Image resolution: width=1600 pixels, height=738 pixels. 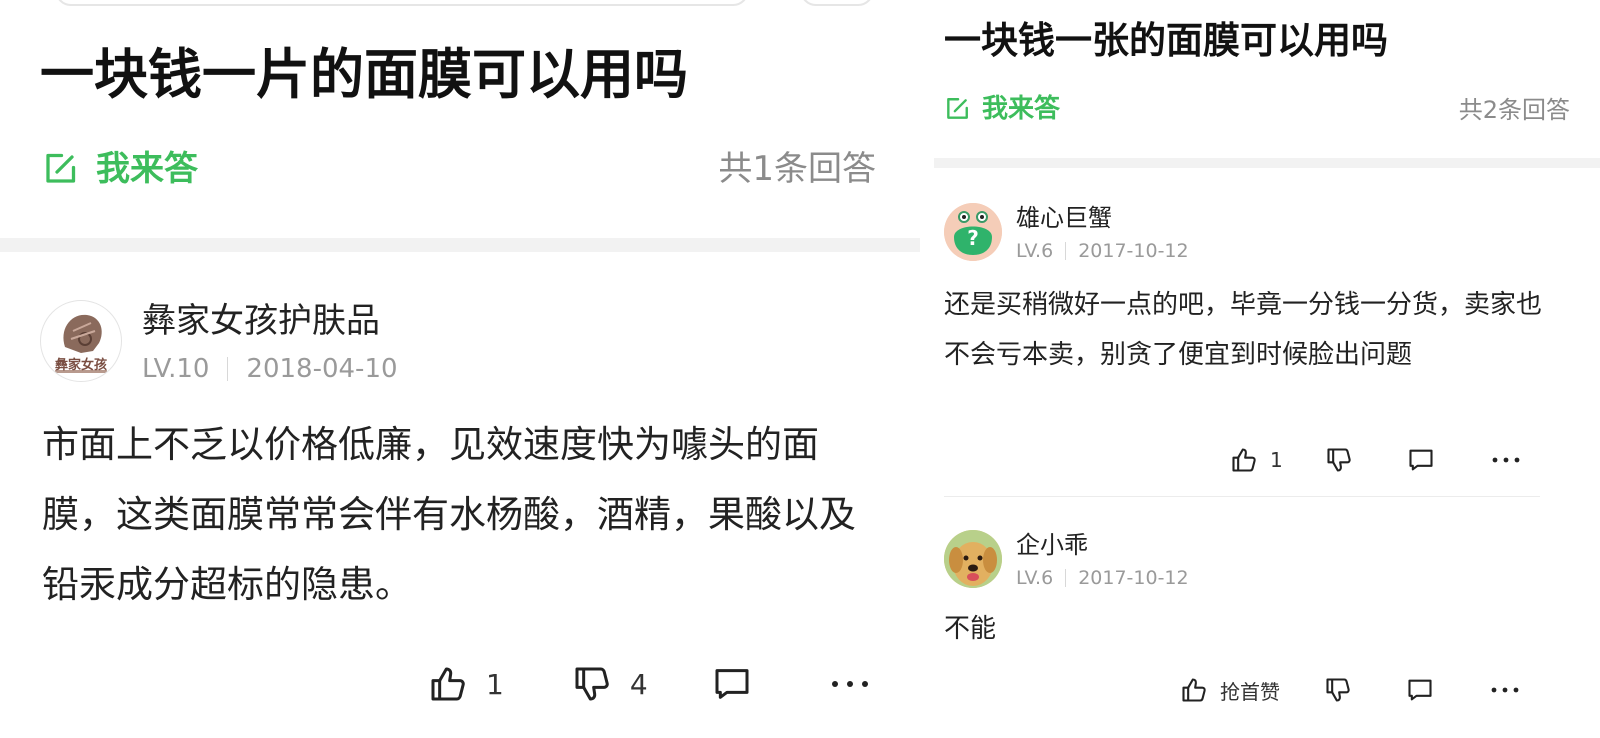 What do you see at coordinates (837, 3) in the screenshot?
I see `top-button-fragment` at bounding box center [837, 3].